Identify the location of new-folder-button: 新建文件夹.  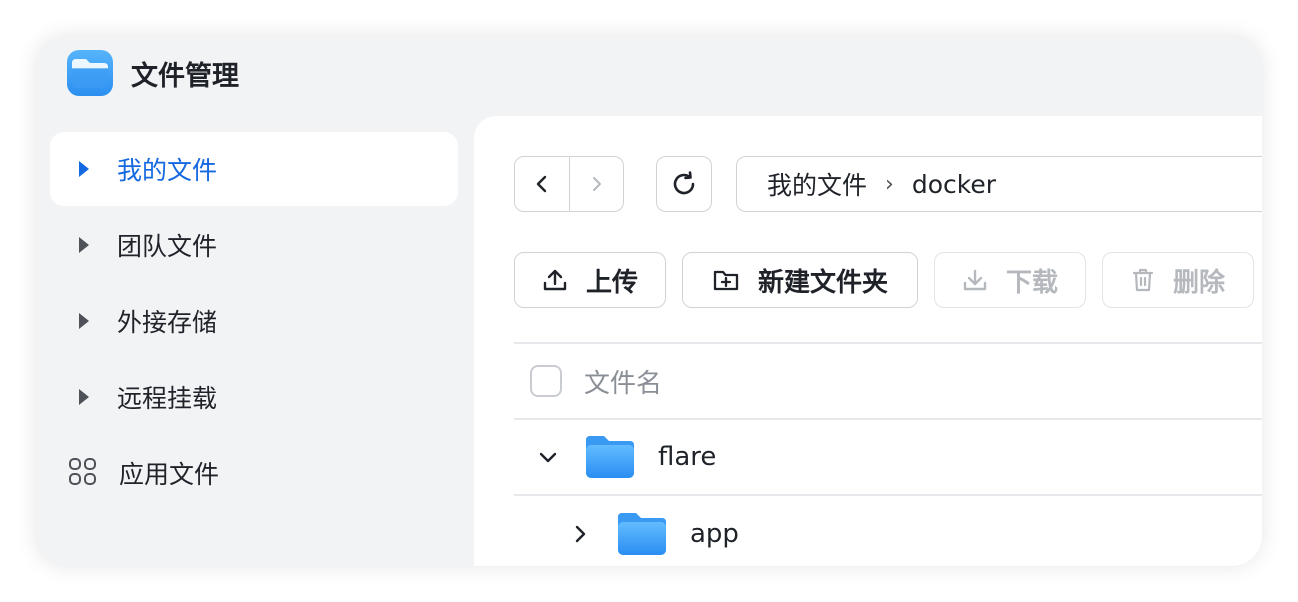
(800, 280).